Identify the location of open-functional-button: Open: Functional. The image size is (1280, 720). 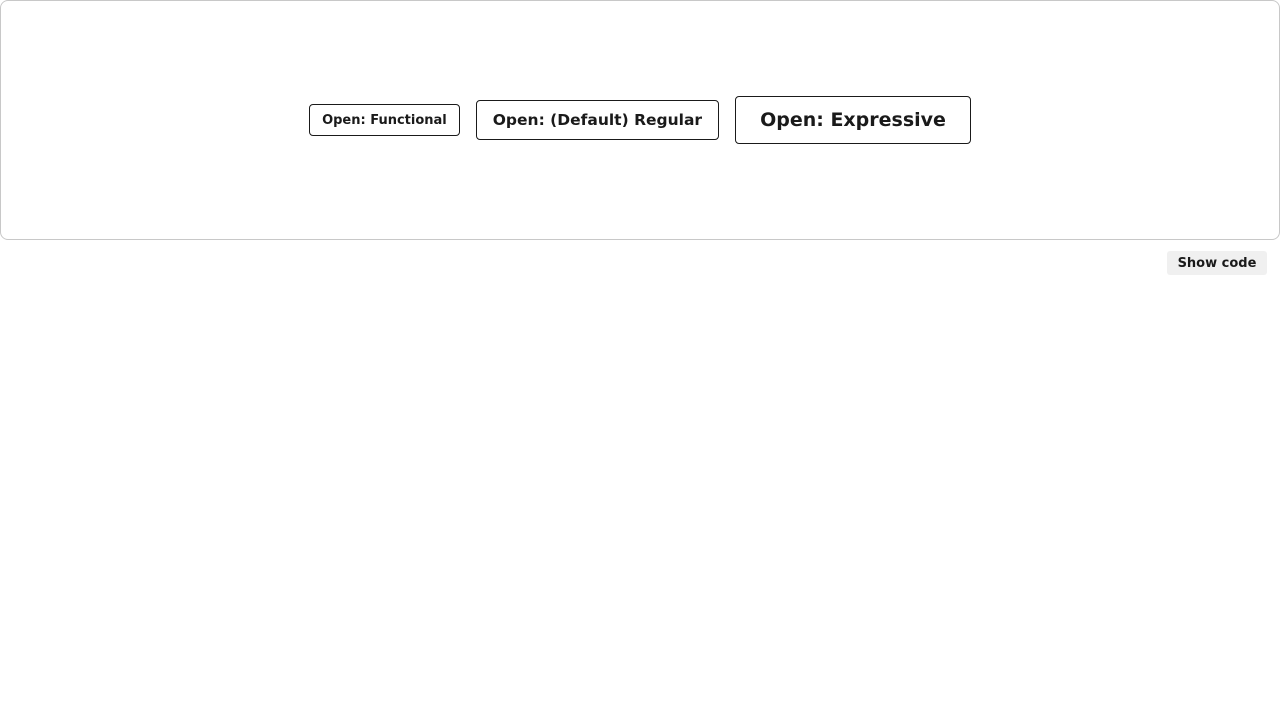
(384, 120).